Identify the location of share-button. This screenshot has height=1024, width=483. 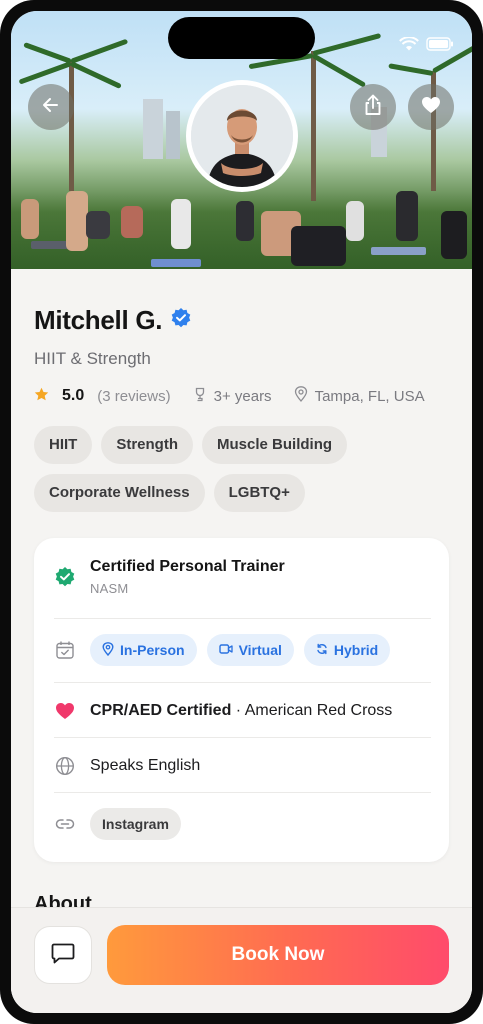
(373, 107).